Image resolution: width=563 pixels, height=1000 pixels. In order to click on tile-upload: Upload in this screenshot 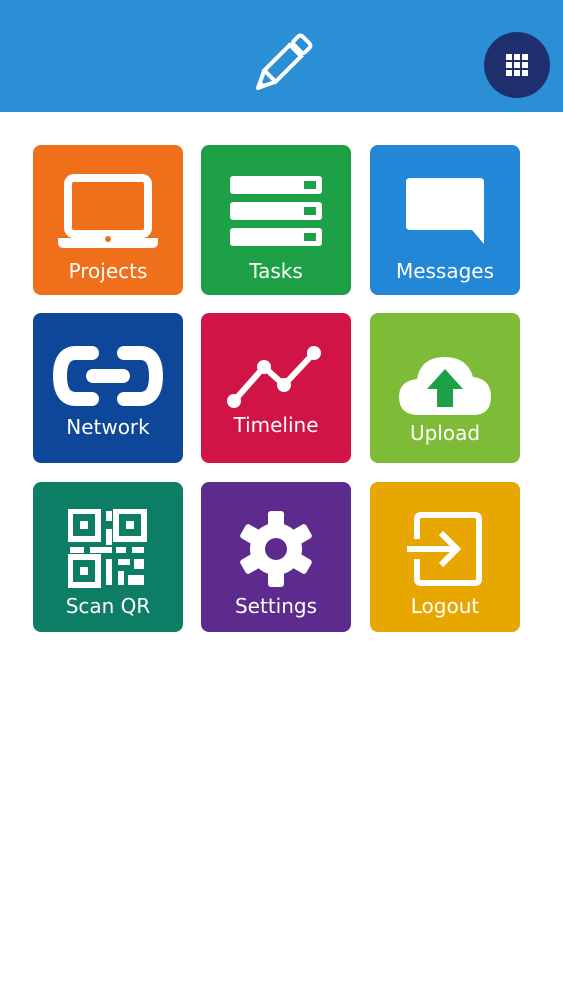, I will do `click(445, 388)`.